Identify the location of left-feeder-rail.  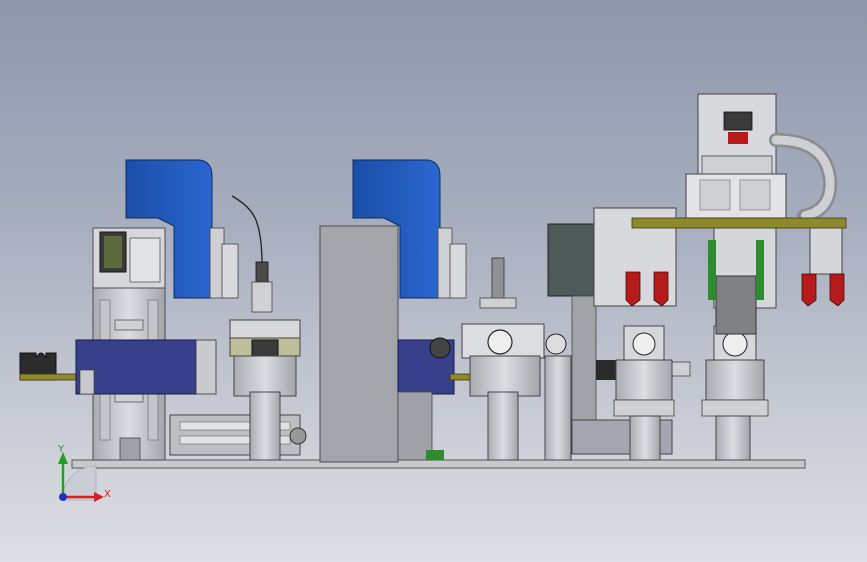
(50, 366).